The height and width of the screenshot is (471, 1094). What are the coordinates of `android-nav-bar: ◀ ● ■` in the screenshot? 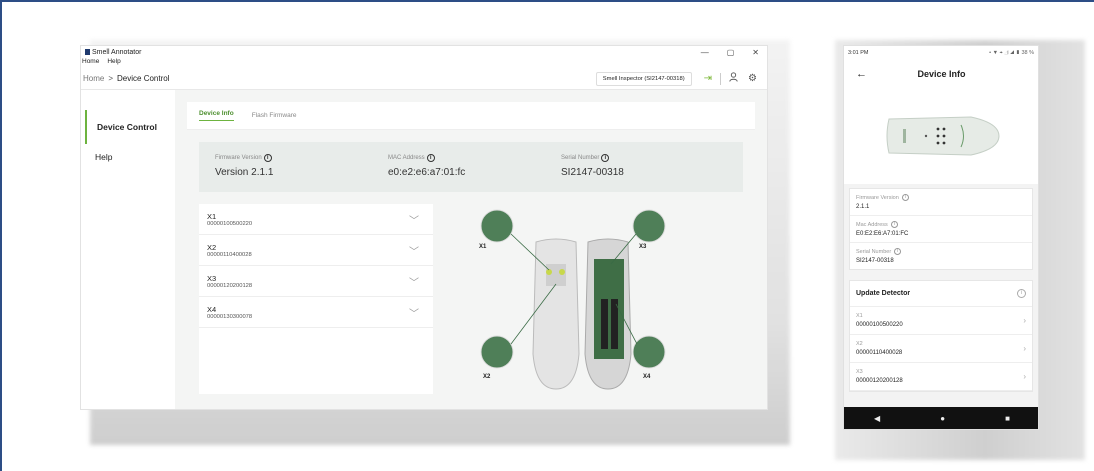 It's located at (941, 418).